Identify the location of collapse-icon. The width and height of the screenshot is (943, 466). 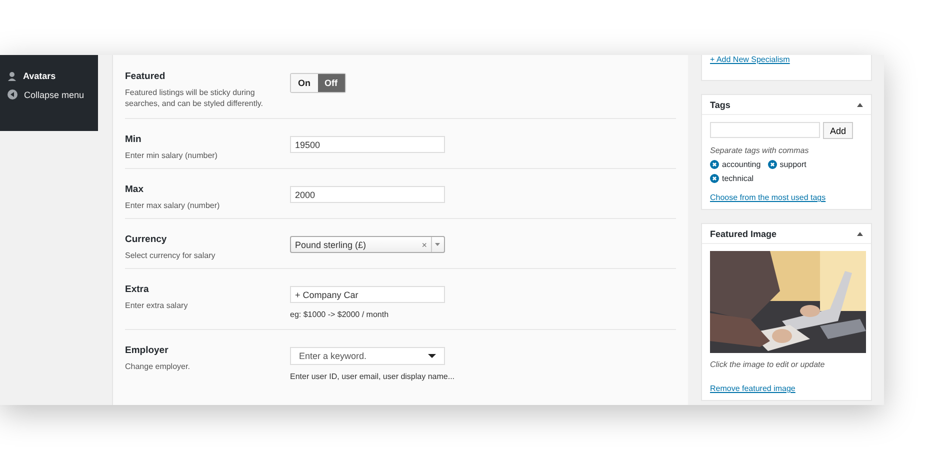
(12, 94).